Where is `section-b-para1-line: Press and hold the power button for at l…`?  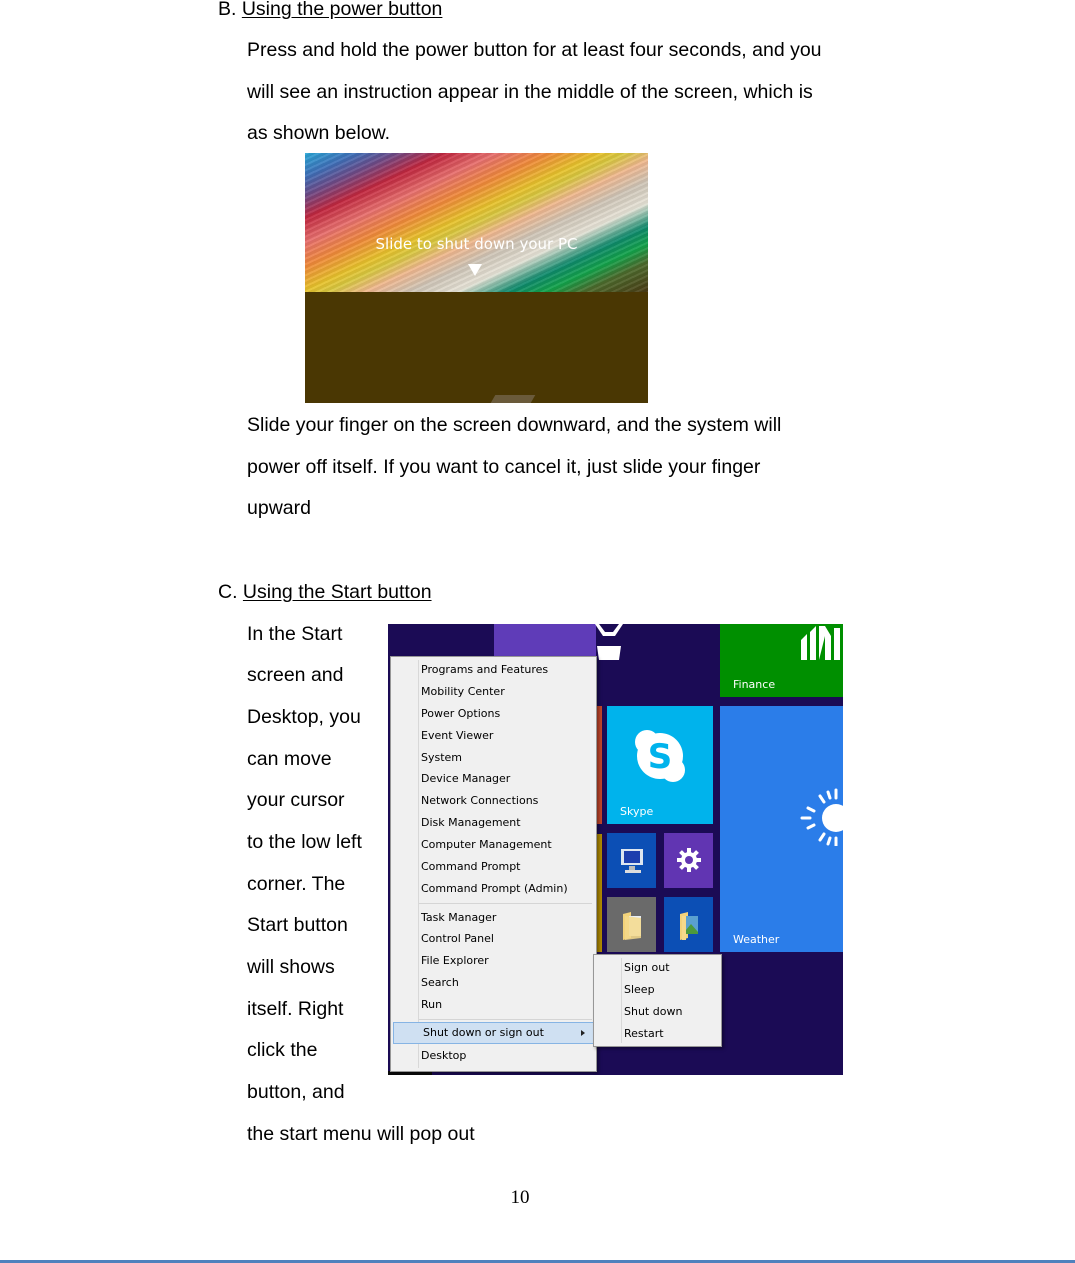 section-b-para1-line: Press and hold the power button for at l… is located at coordinates (534, 50).